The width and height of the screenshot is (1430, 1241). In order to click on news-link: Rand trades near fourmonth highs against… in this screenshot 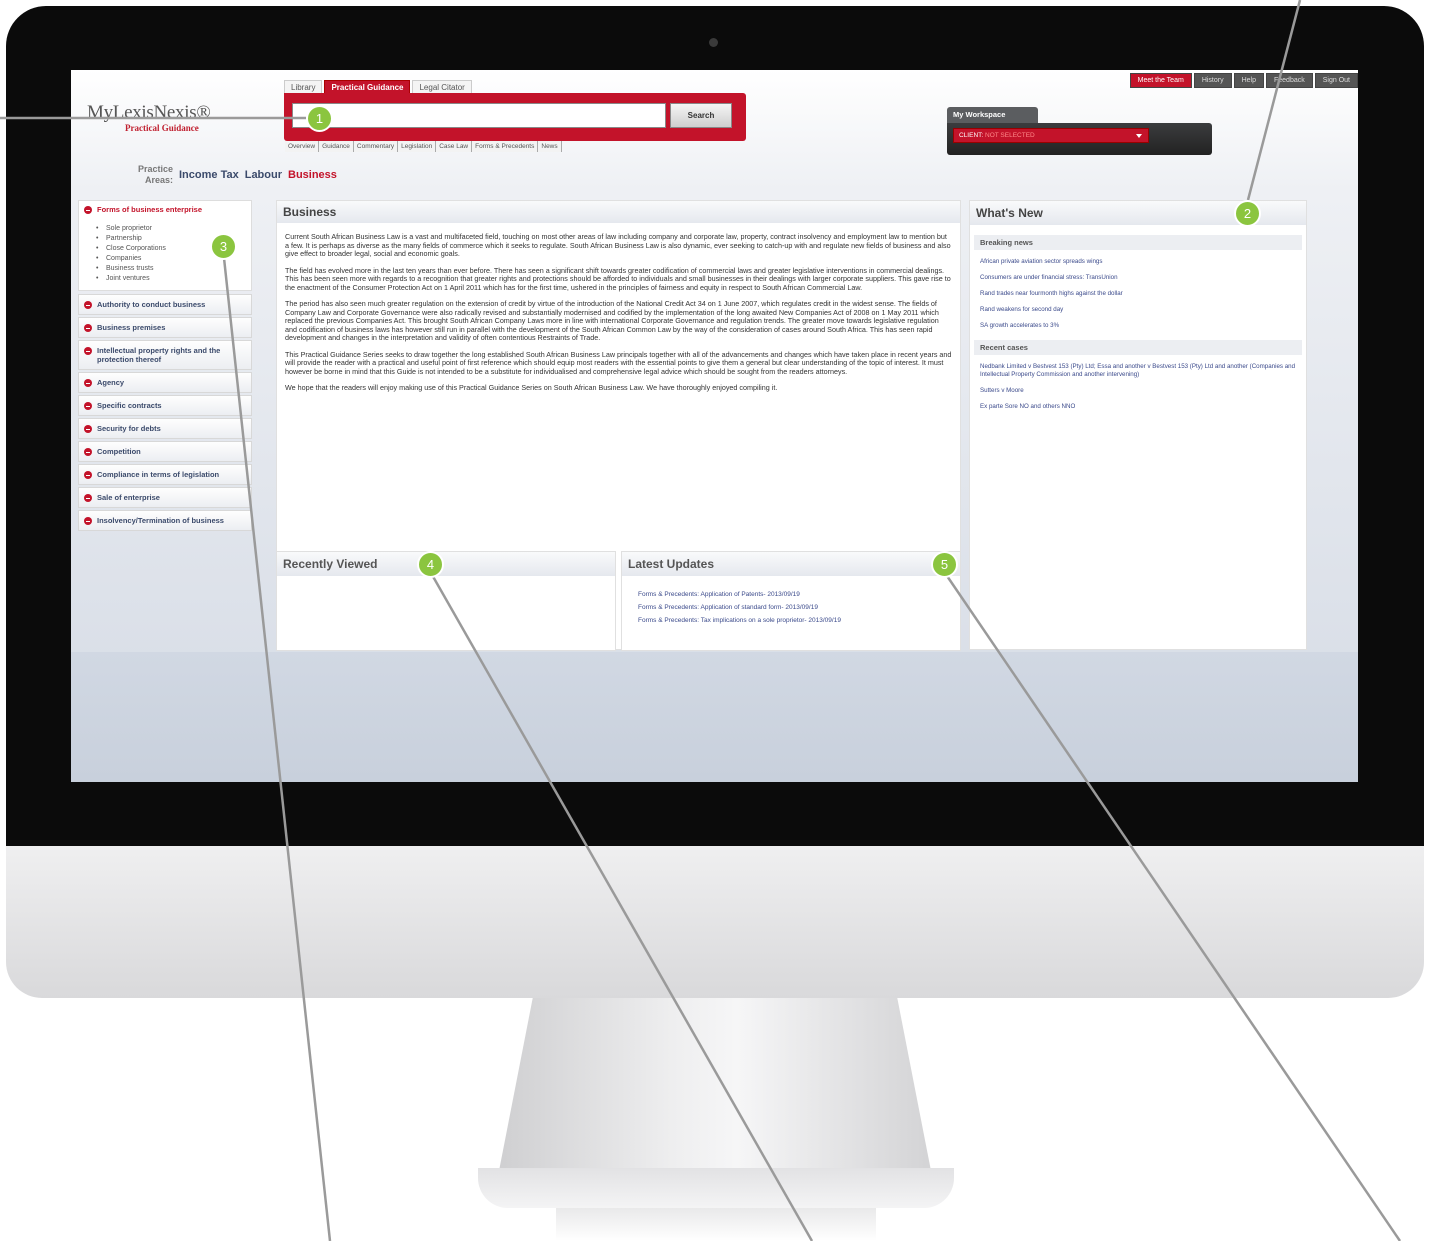, I will do `click(1138, 294)`.